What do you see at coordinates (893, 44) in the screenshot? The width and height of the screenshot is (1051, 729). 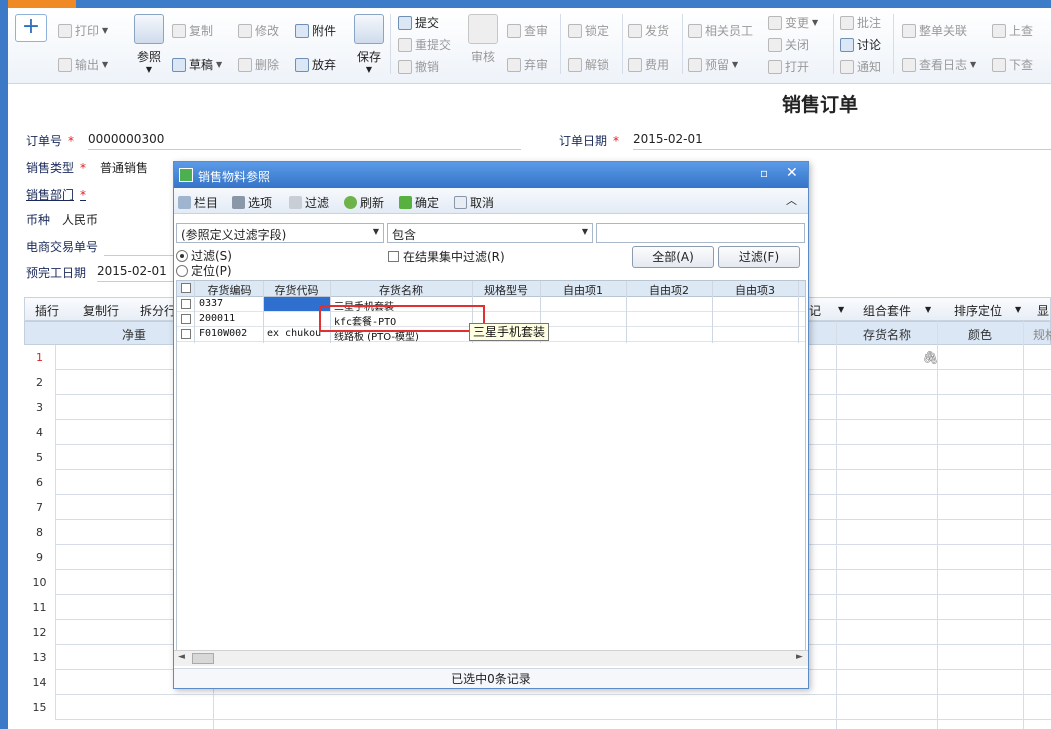 I see `separator` at bounding box center [893, 44].